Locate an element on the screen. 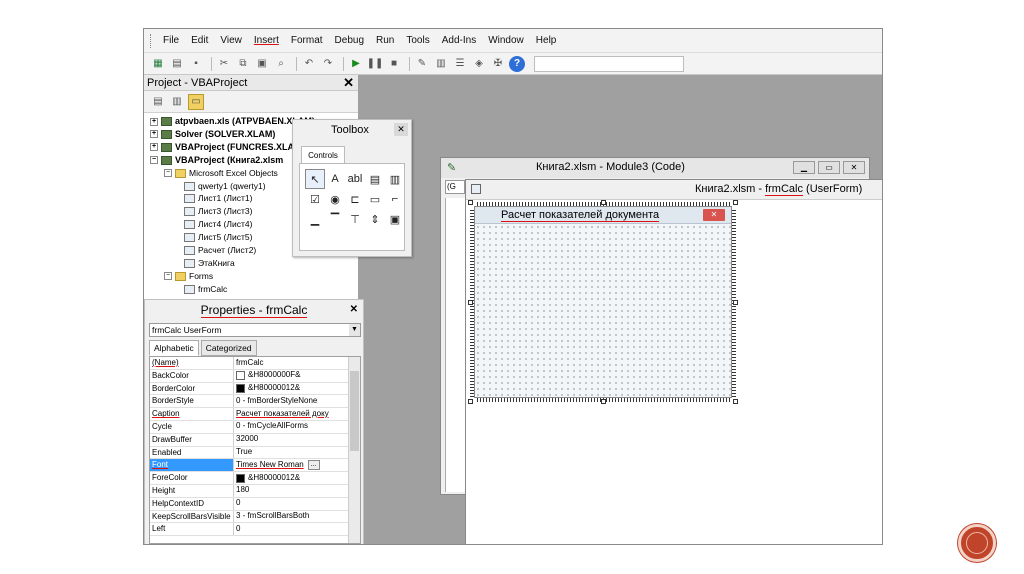  object-browser-icon: ◈ is located at coordinates (479, 64).